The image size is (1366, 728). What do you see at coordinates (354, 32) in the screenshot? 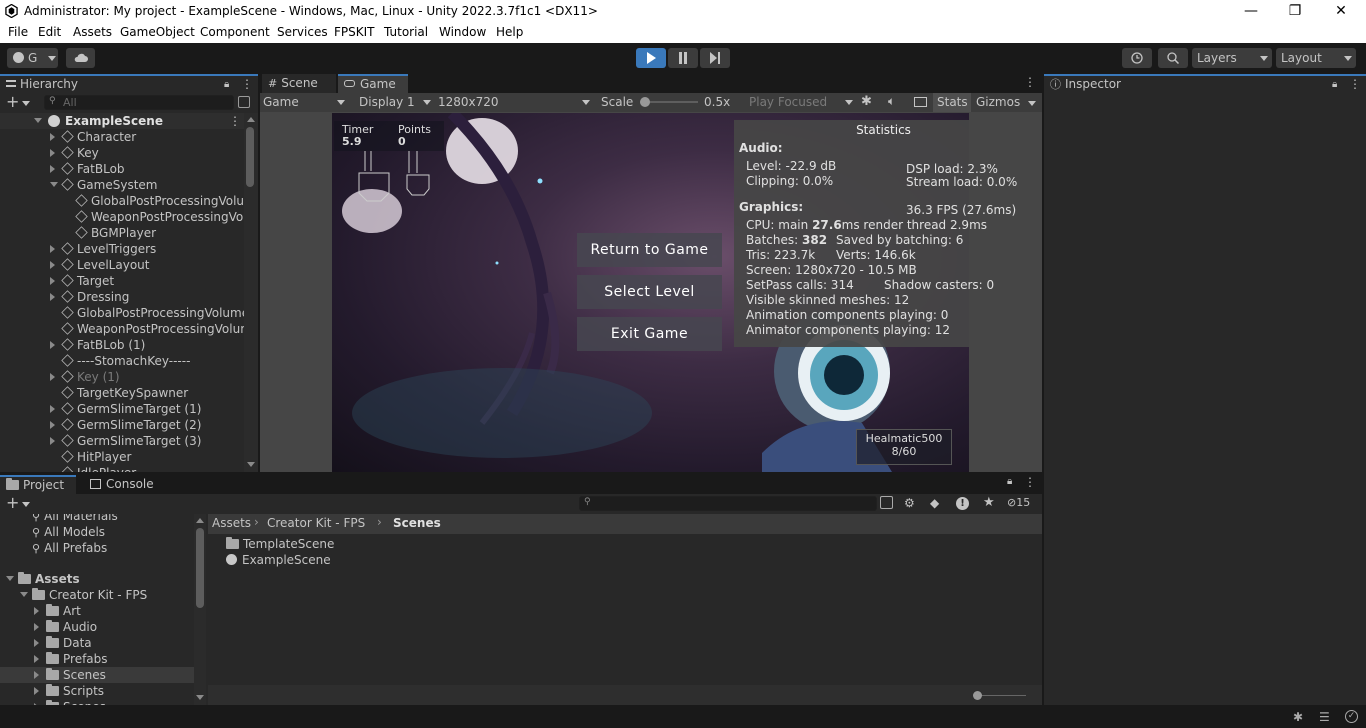
I see `menu-fpskit: FPSKIT` at bounding box center [354, 32].